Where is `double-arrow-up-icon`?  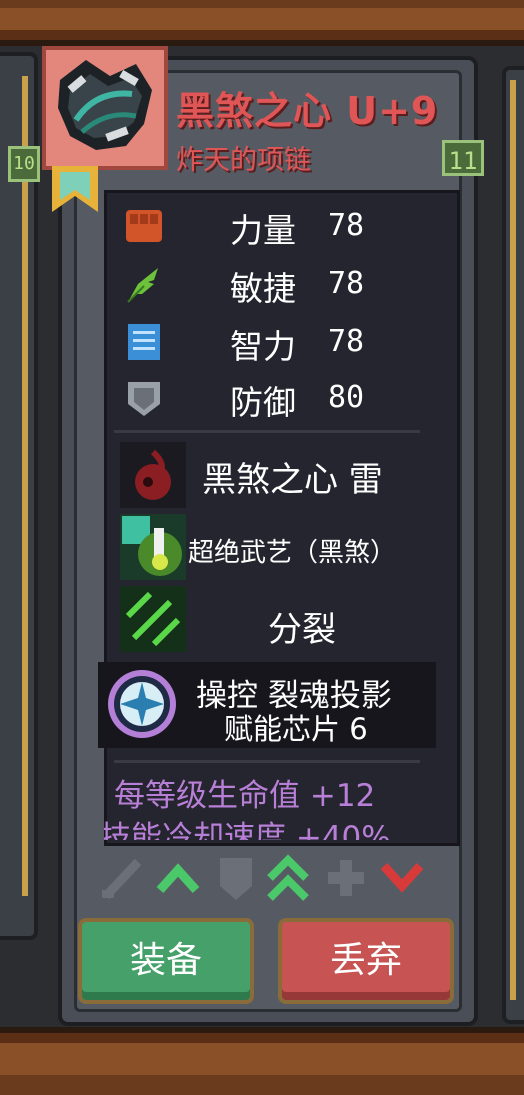 double-arrow-up-icon is located at coordinates (288, 877).